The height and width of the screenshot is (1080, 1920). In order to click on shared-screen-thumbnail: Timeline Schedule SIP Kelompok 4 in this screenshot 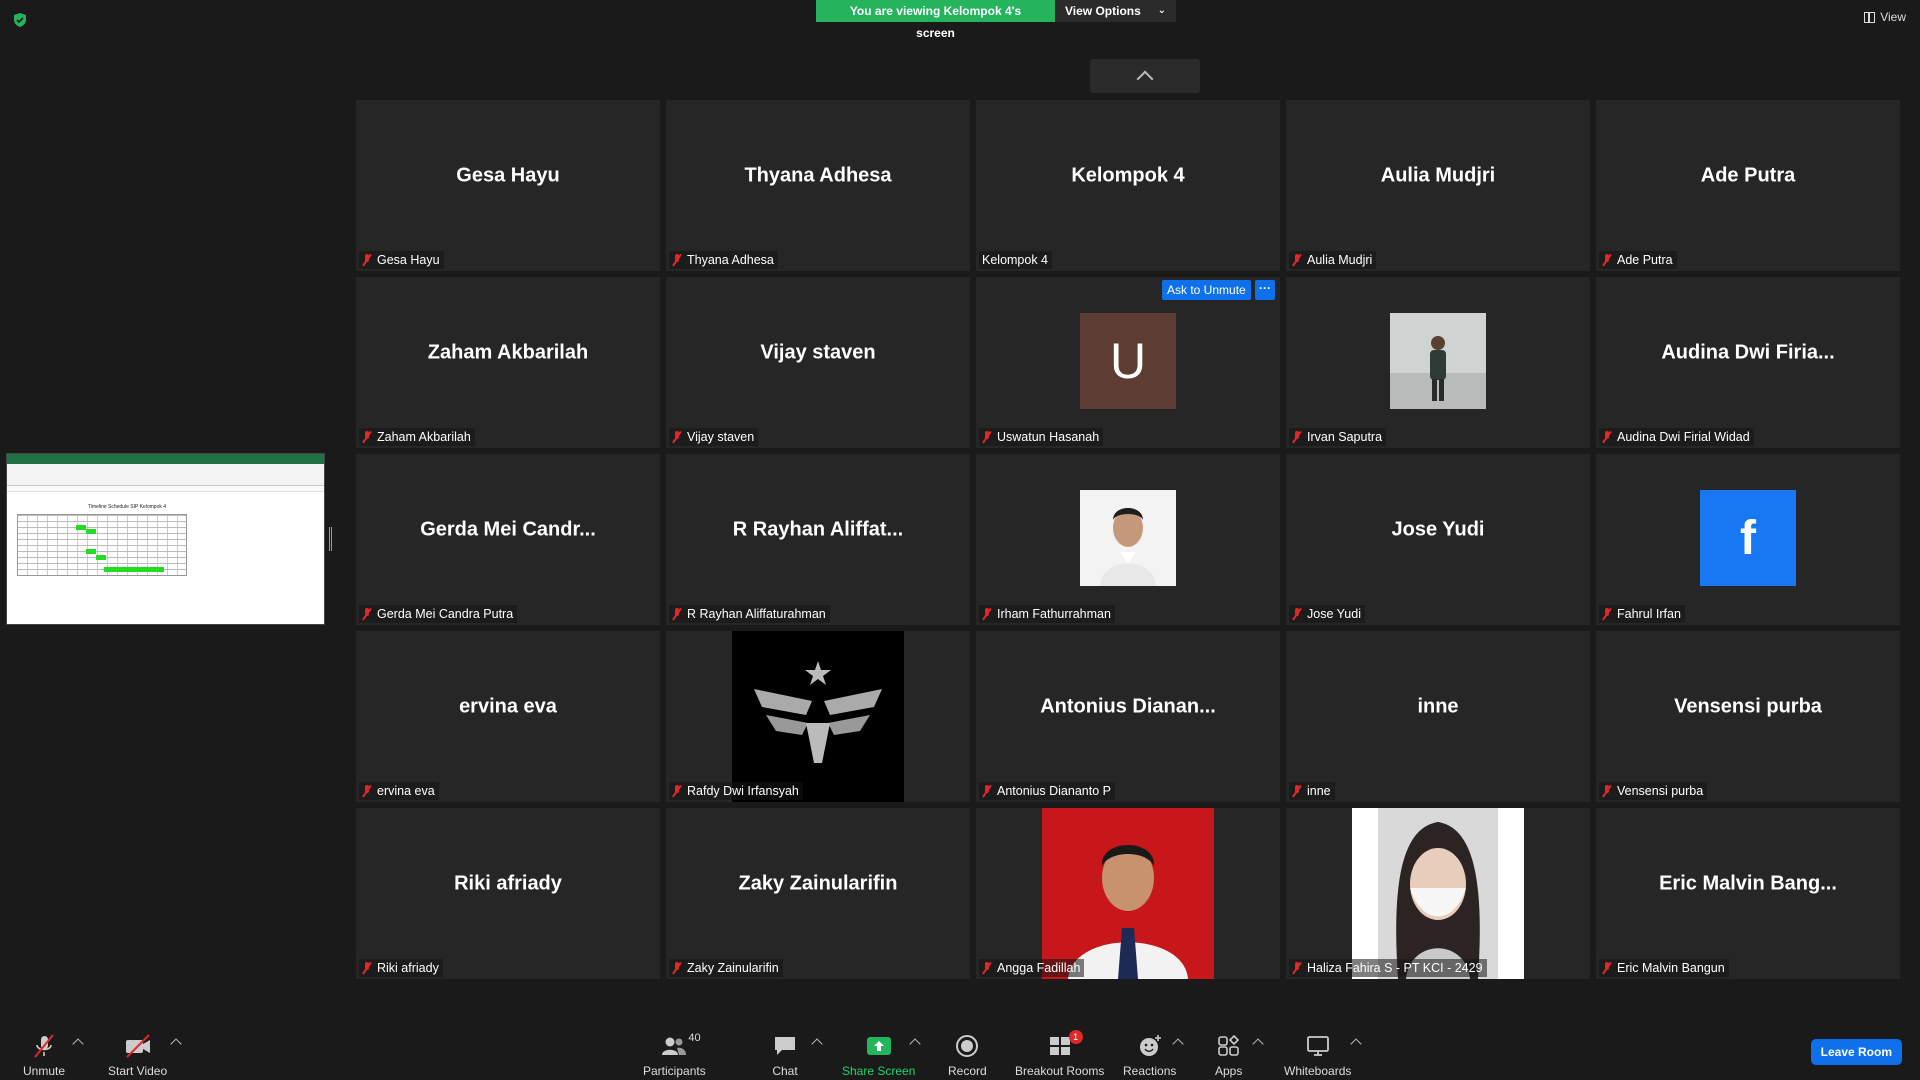, I will do `click(165, 539)`.